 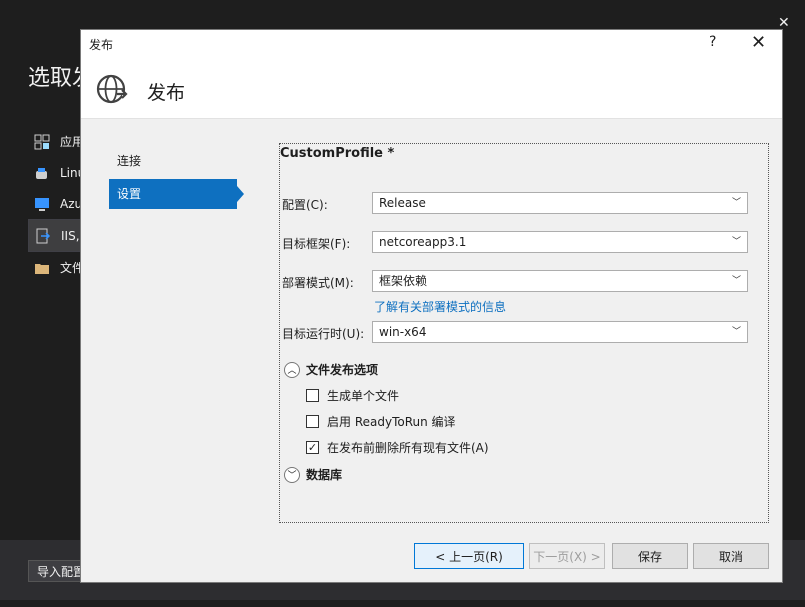 What do you see at coordinates (58, 172) in the screenshot?
I see `background-item-linux: Linu` at bounding box center [58, 172].